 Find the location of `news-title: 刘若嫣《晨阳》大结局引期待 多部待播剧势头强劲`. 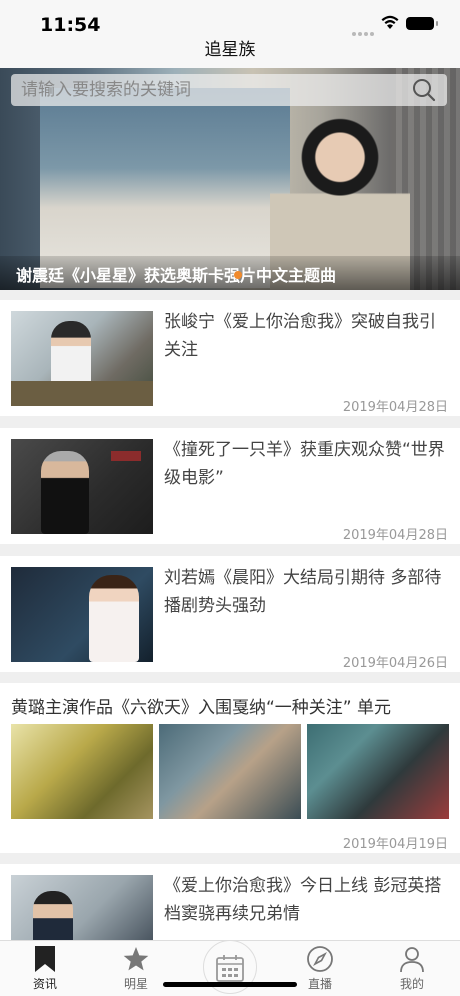

news-title: 刘若嫣《晨阳》大结局引期待 多部待播剧势头强劲 is located at coordinates (303, 592).